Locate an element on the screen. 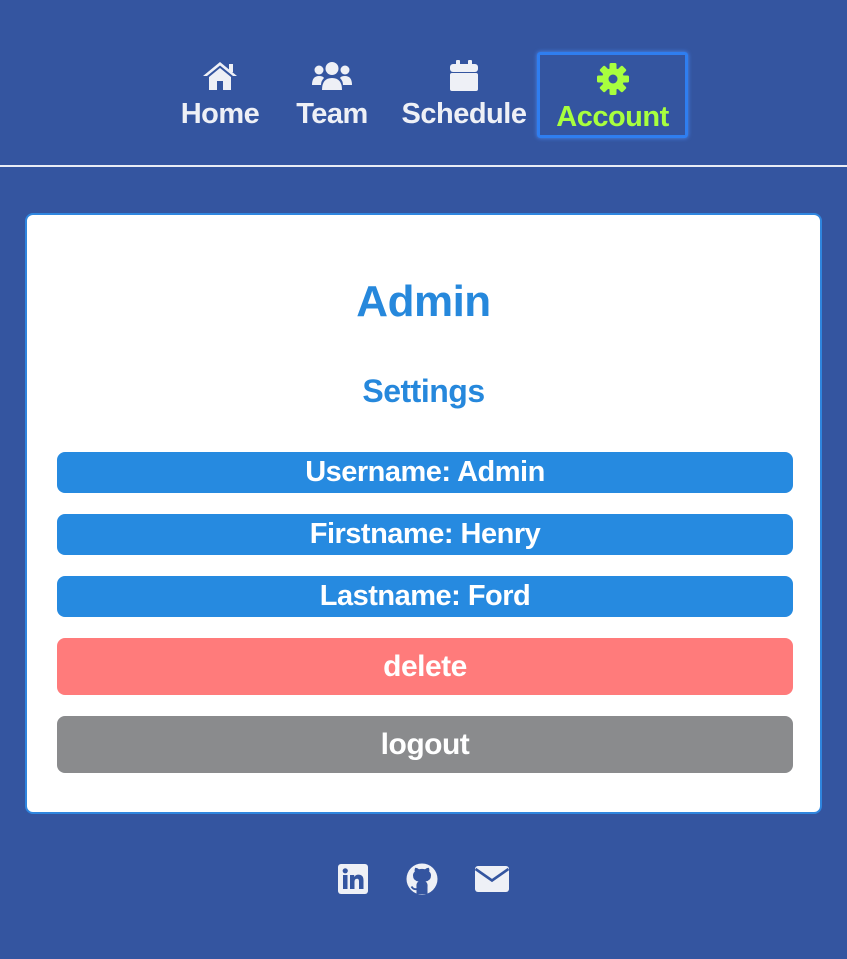  calendar-icon is located at coordinates (464, 76).